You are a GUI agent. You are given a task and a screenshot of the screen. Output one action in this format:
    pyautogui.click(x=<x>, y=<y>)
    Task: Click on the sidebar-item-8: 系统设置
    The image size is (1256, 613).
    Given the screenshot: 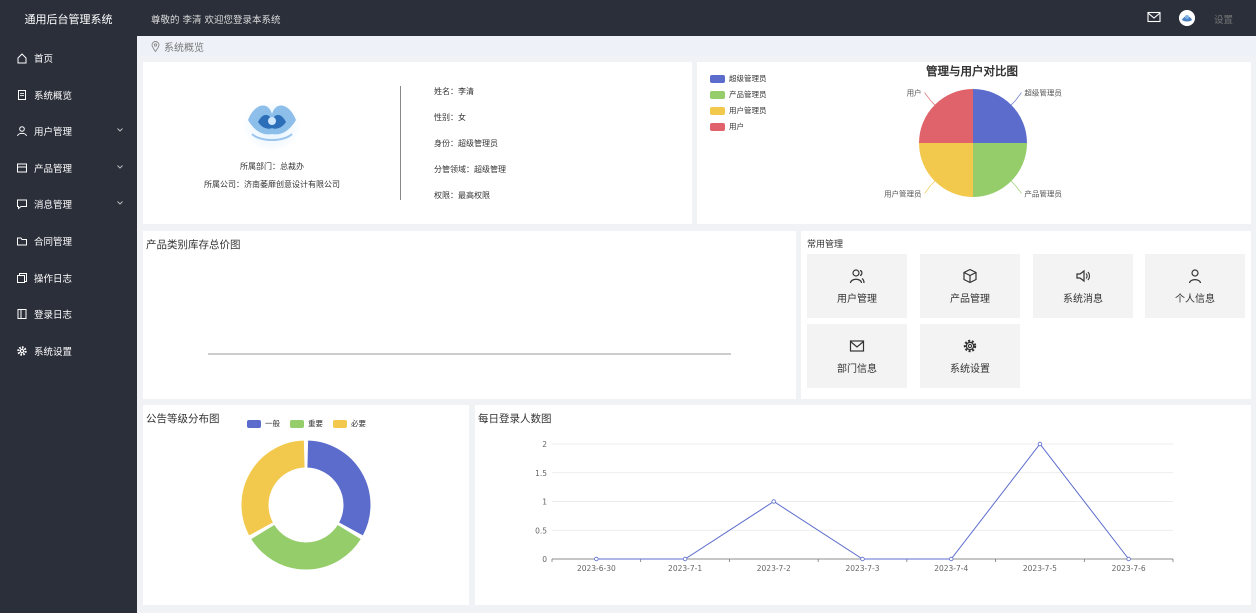 What is the action you would take?
    pyautogui.click(x=68, y=351)
    